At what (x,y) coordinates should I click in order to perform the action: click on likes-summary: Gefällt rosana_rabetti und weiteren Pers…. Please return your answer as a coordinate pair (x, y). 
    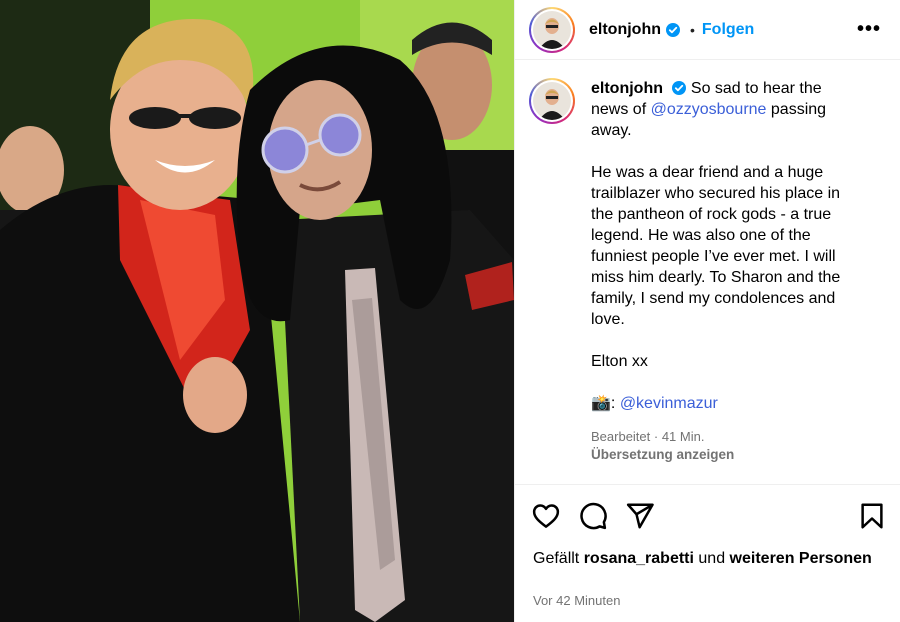
    Looking at the image, I should click on (708, 558).